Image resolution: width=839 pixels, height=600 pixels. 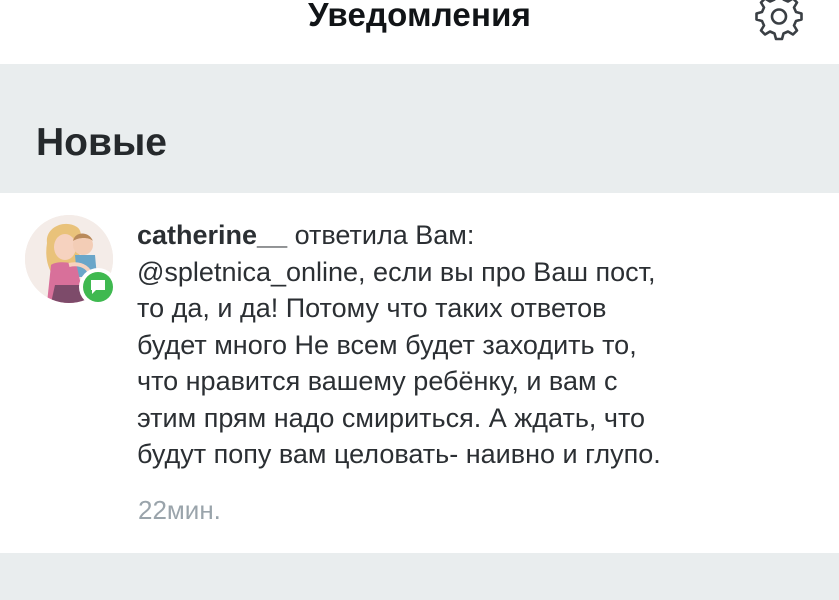 I want to click on comment-badge, so click(x=98, y=287).